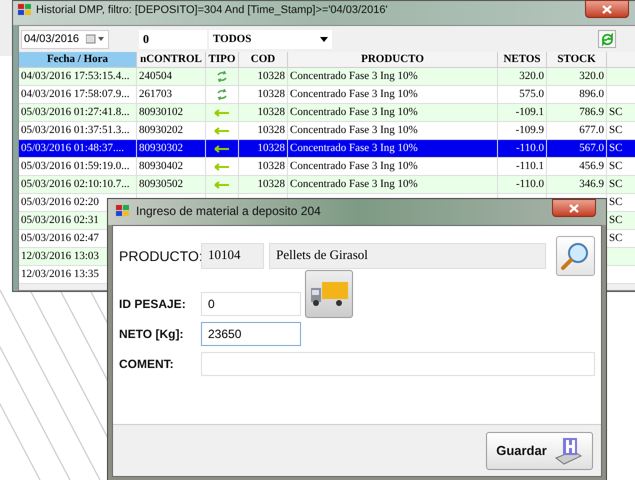 This screenshot has height=480, width=635. I want to click on search-icon, so click(575, 256).